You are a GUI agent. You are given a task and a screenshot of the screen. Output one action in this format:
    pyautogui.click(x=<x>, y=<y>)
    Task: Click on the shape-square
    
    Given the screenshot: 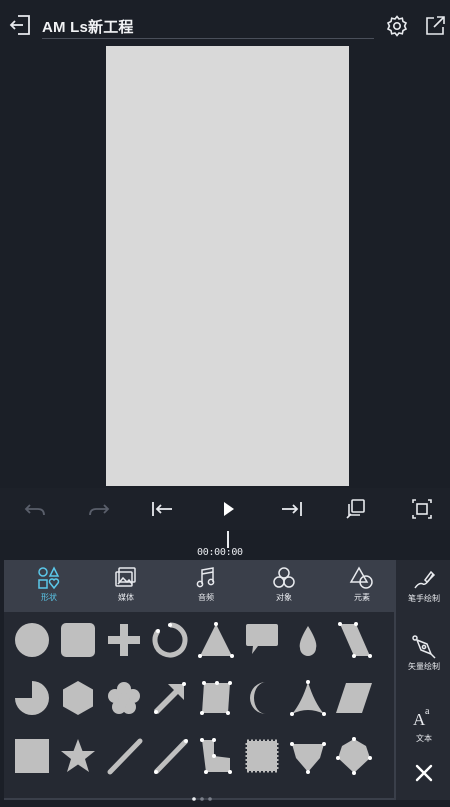 What is the action you would take?
    pyautogui.click(x=32, y=756)
    